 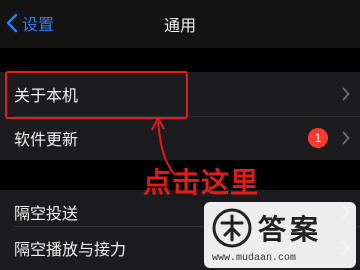 I want to click on page-title: 通用, so click(x=179, y=25).